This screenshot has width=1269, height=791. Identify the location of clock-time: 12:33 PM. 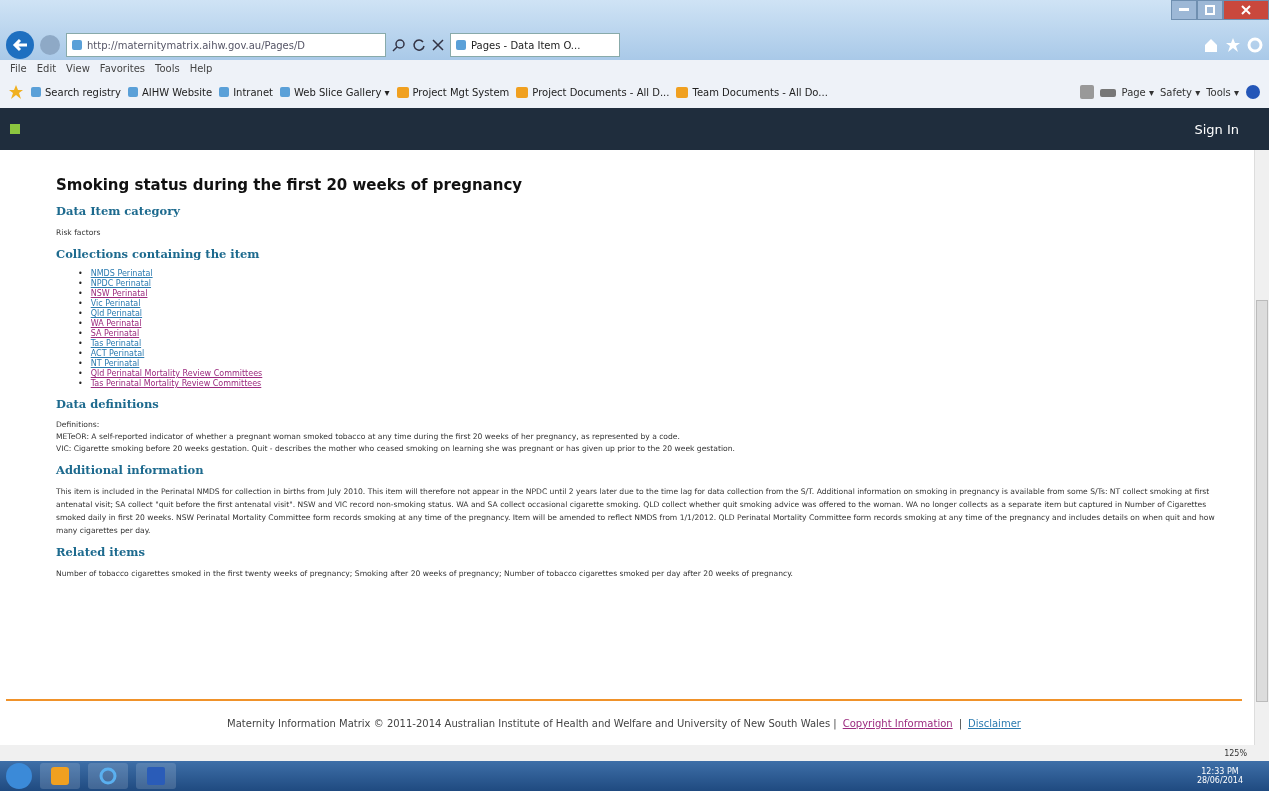
(1220, 771).